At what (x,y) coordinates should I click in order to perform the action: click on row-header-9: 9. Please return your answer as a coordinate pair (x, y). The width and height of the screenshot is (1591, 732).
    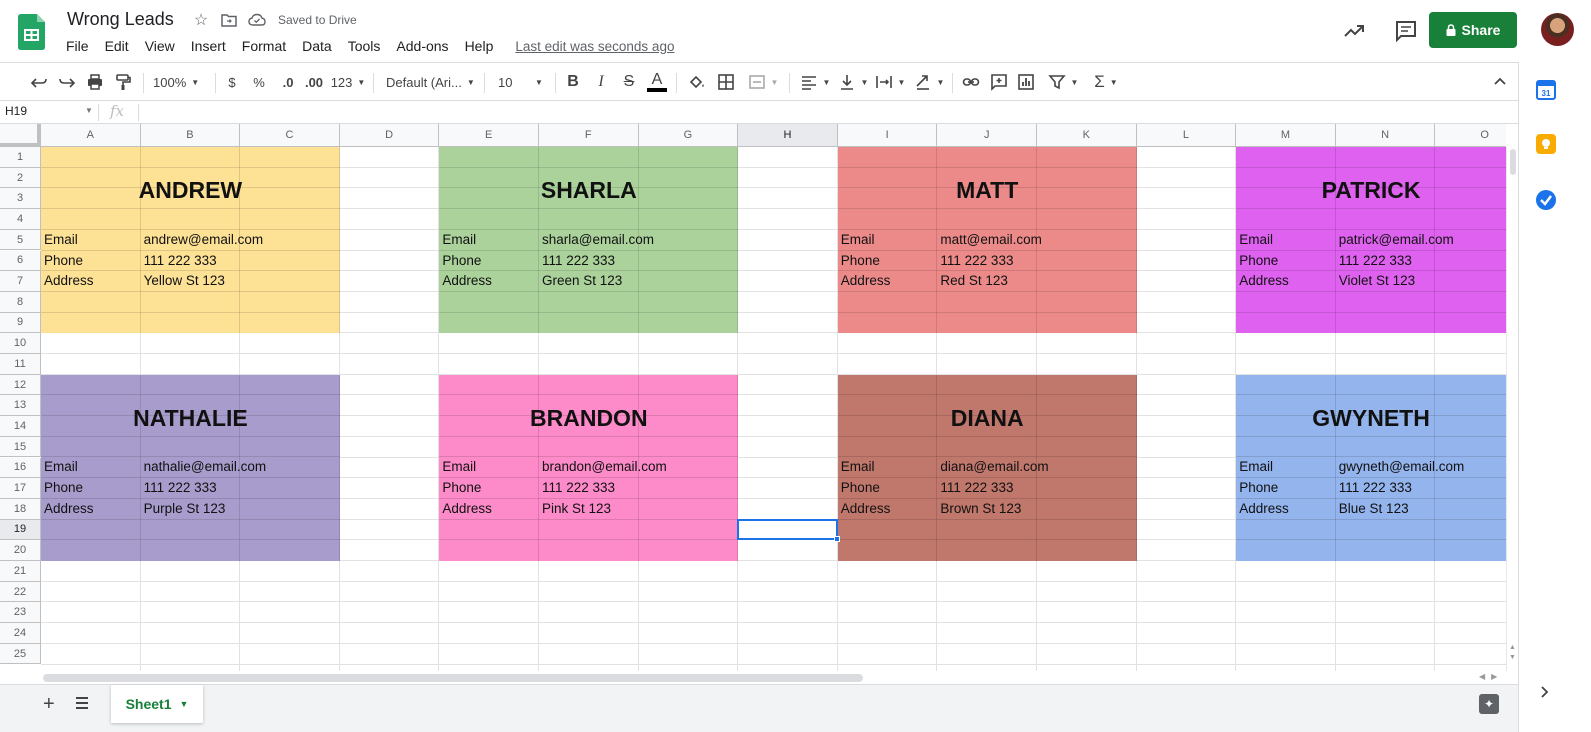
    Looking at the image, I should click on (20, 323).